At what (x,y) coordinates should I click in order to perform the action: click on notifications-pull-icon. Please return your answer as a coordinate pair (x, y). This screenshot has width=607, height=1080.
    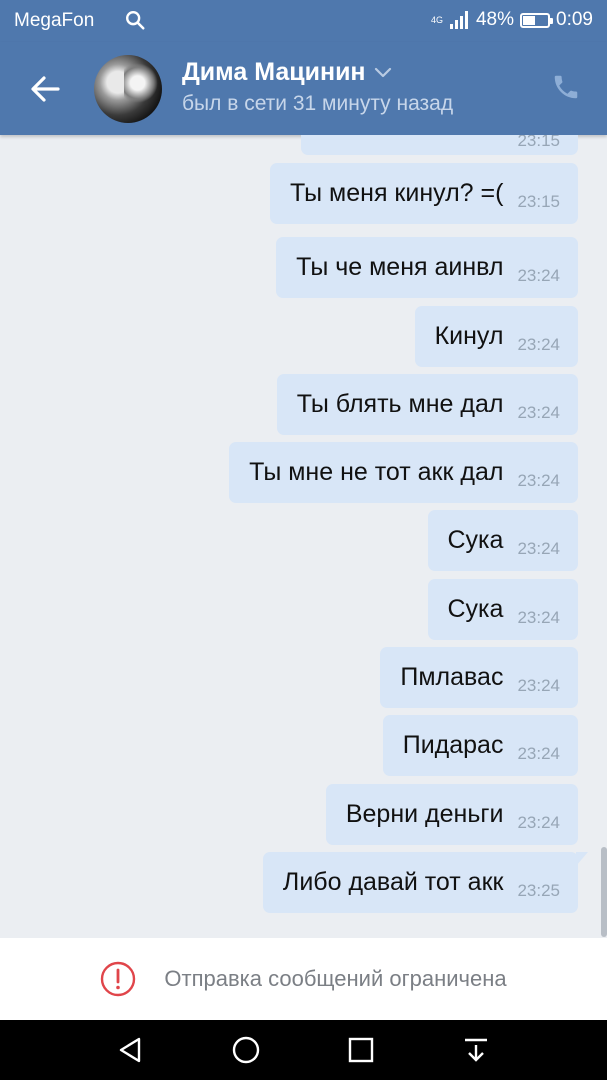
    Looking at the image, I should click on (476, 1050).